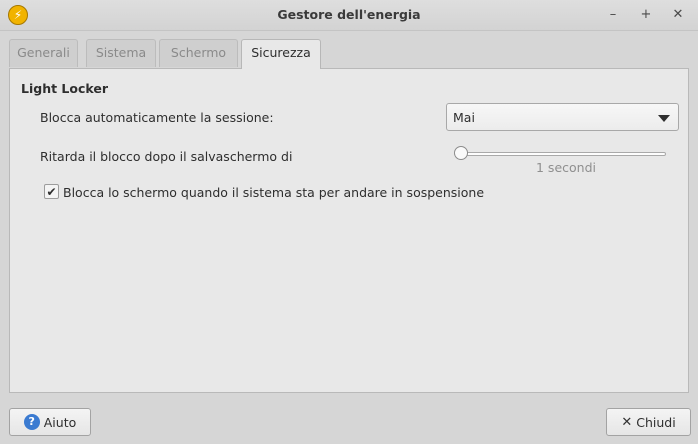 The image size is (698, 444). I want to click on checkmark-icon: ✔, so click(51, 191).